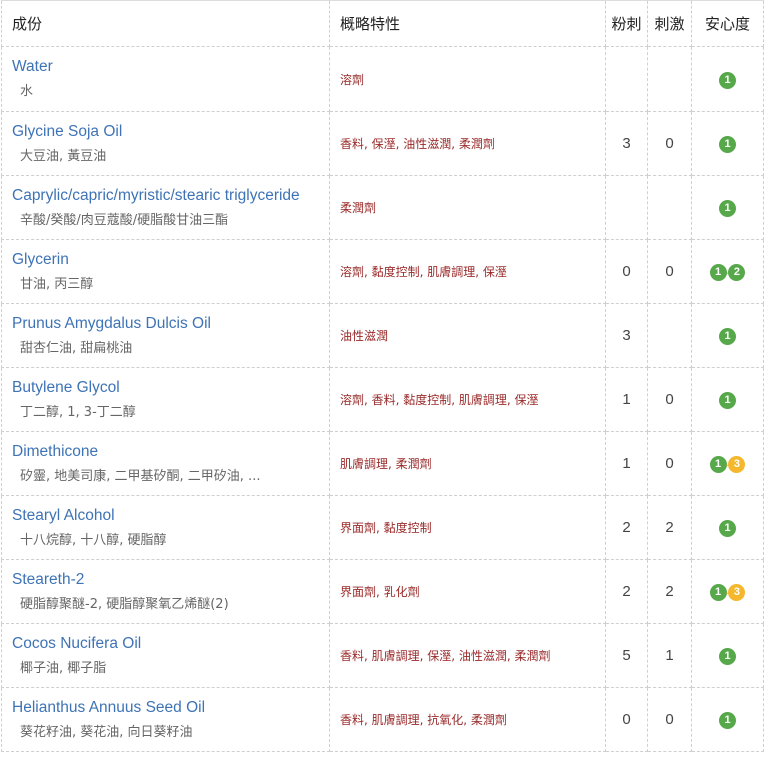  I want to click on ingredient-cell: Water 水, so click(165, 79).